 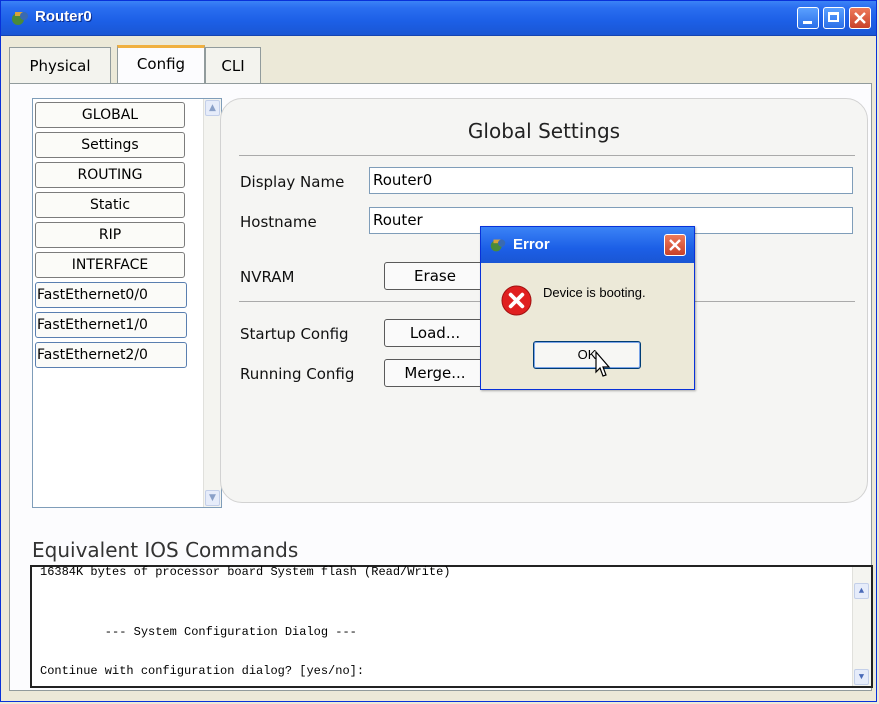 What do you see at coordinates (808, 18) in the screenshot?
I see `minimize-button` at bounding box center [808, 18].